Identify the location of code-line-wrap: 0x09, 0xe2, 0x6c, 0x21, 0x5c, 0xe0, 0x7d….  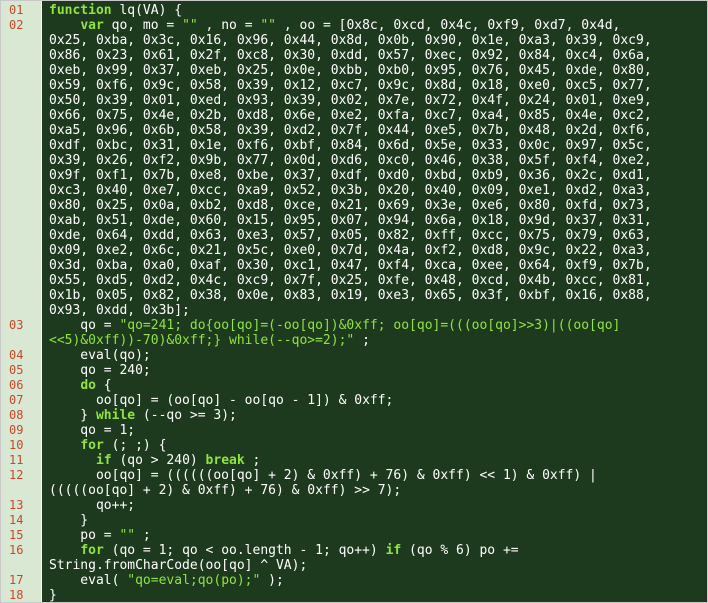
(354, 250).